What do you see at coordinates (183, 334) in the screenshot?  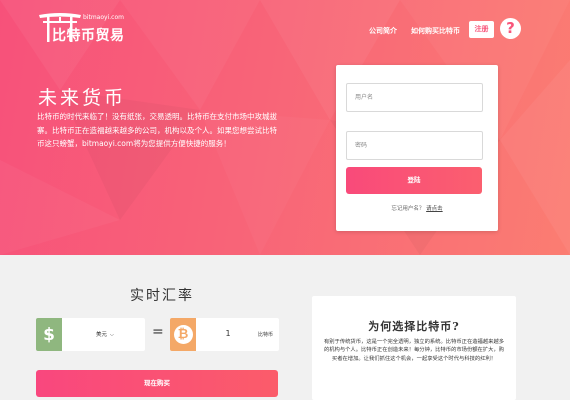 I see `bitcoin-icon: ₿` at bounding box center [183, 334].